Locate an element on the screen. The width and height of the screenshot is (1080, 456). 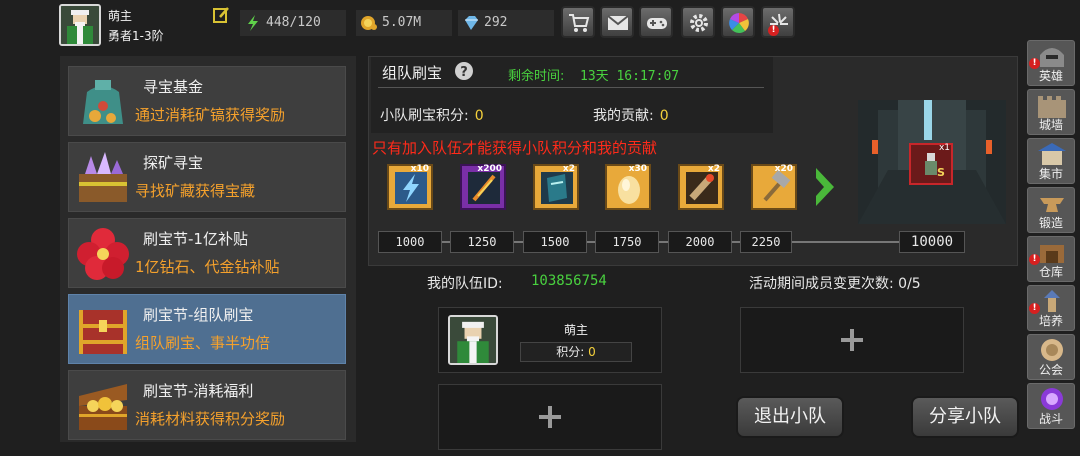
milestone-final: 10000 is located at coordinates (932, 242).